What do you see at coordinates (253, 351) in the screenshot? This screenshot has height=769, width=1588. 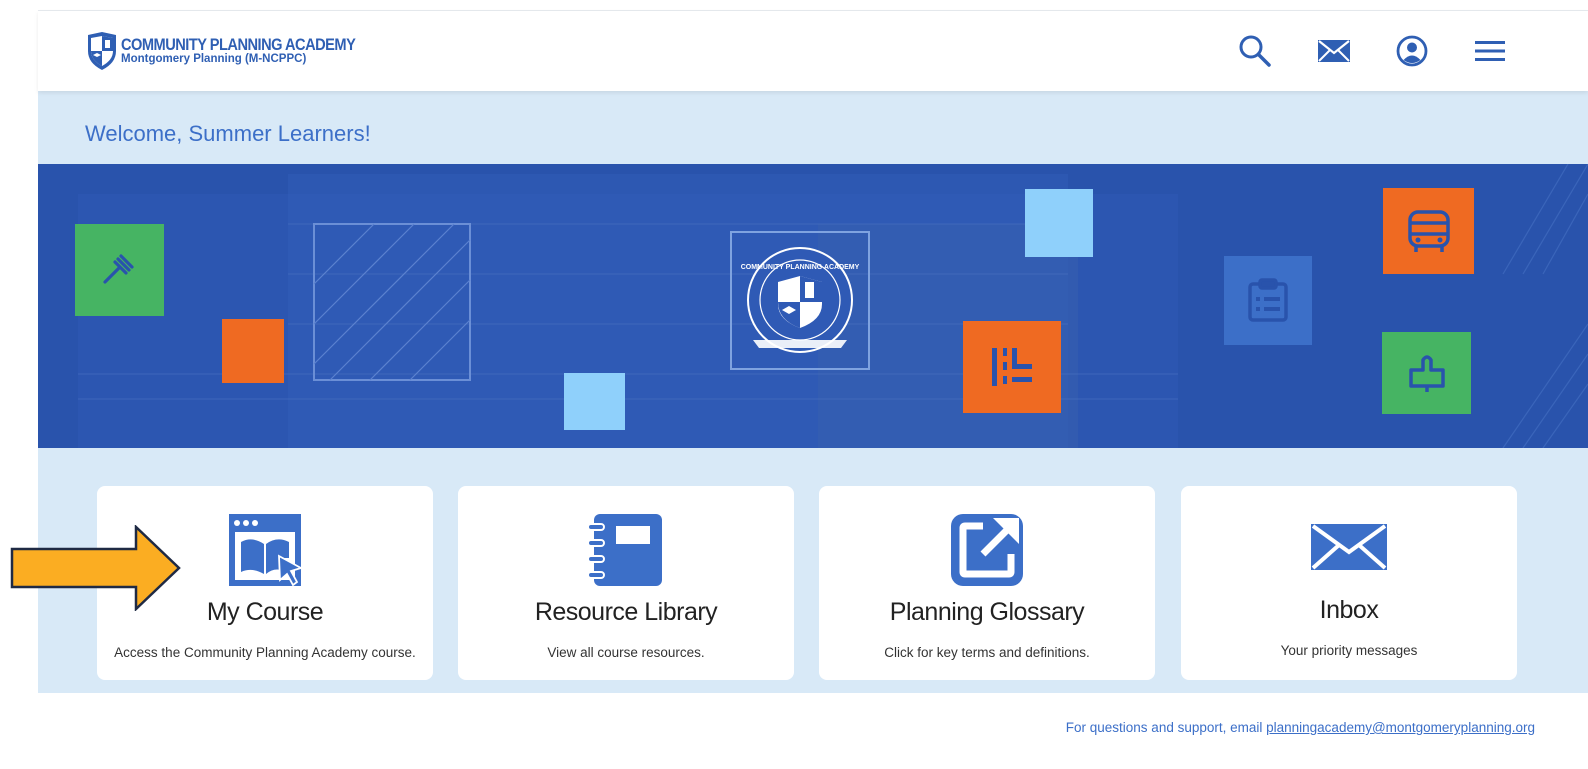 I see `orange-square-decoration` at bounding box center [253, 351].